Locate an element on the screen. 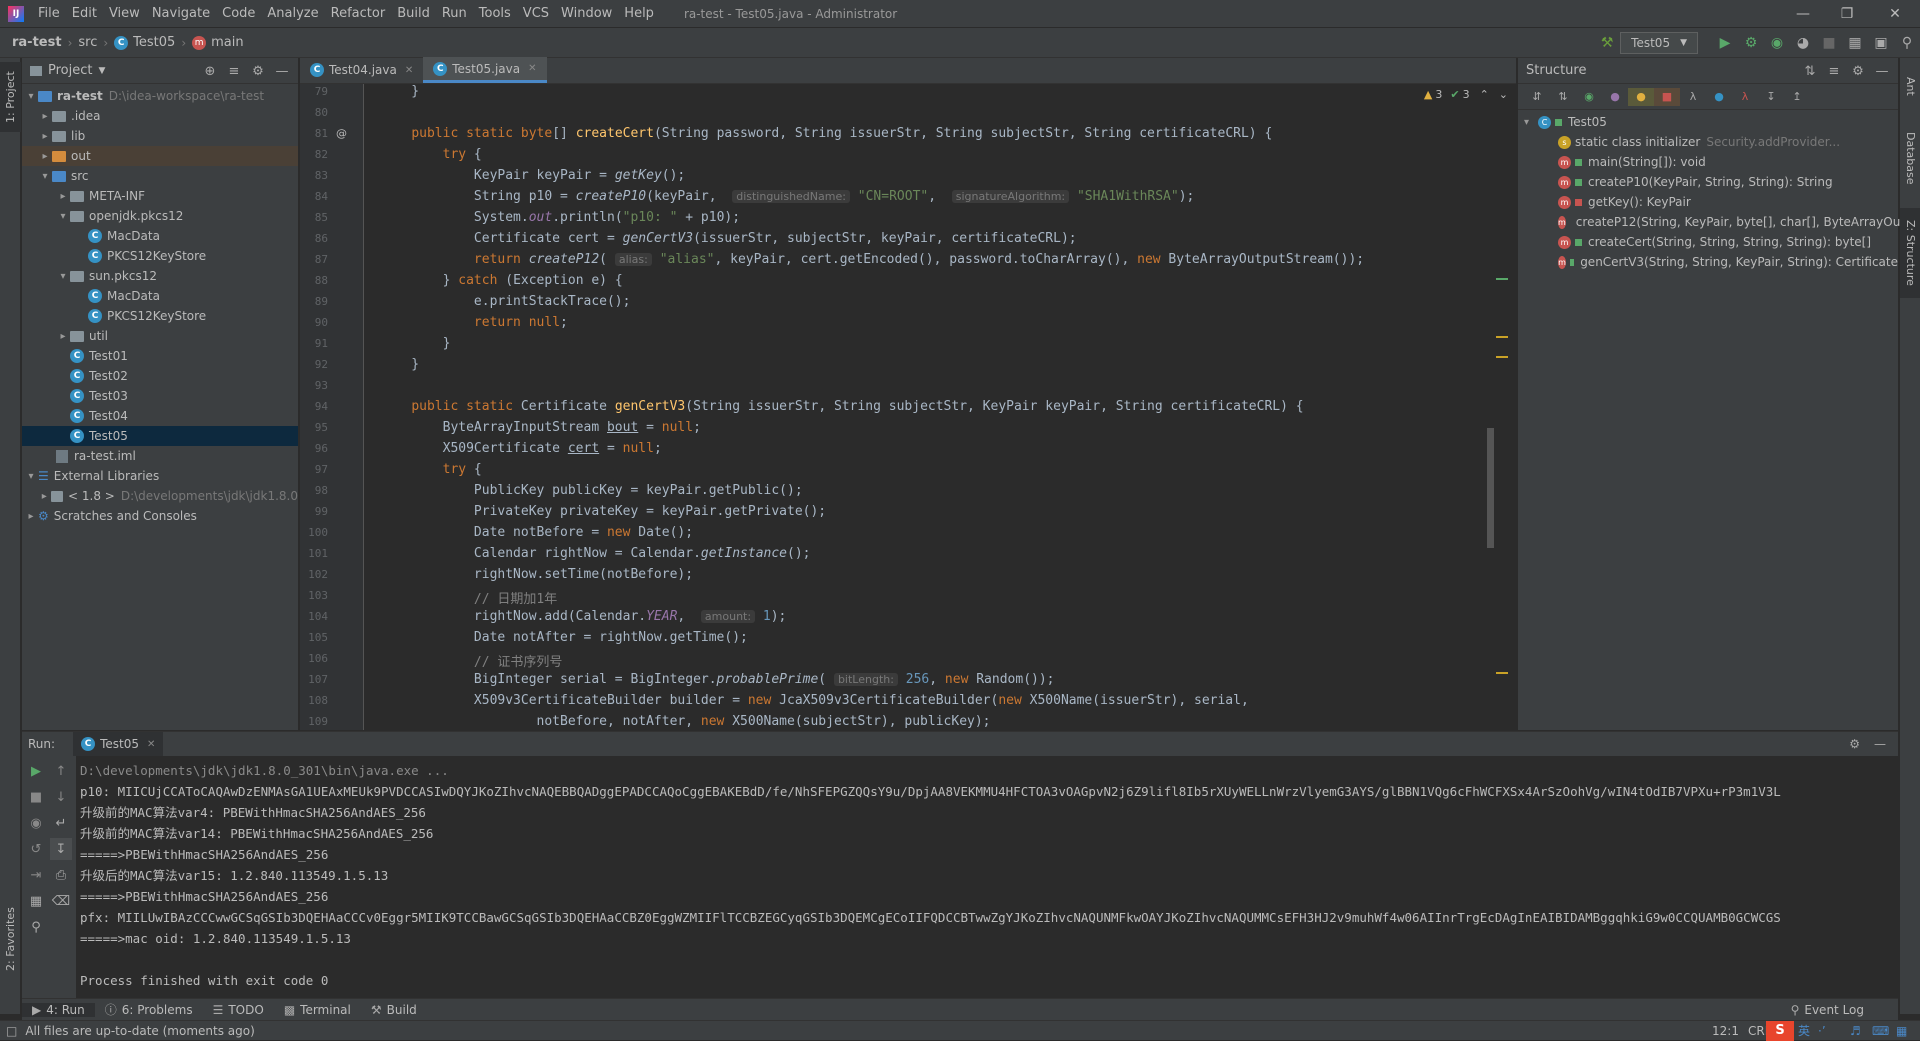  project-structure-icon: ▦ is located at coordinates (1855, 43).